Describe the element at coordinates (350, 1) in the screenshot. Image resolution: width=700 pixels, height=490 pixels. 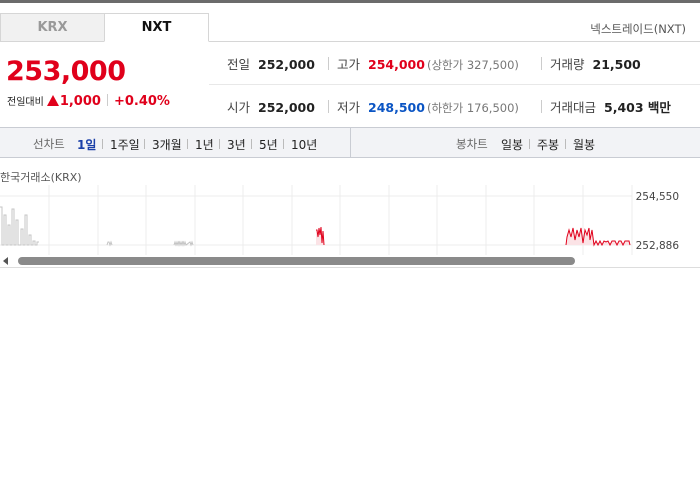
I see `top-border` at that location.